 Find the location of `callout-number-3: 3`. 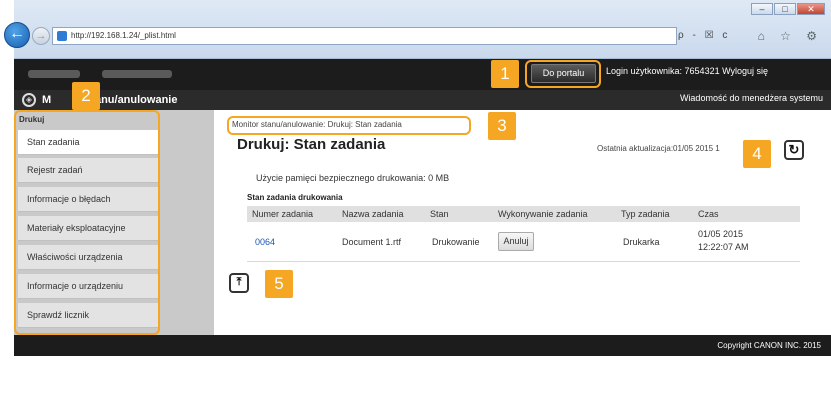

callout-number-3: 3 is located at coordinates (502, 126).